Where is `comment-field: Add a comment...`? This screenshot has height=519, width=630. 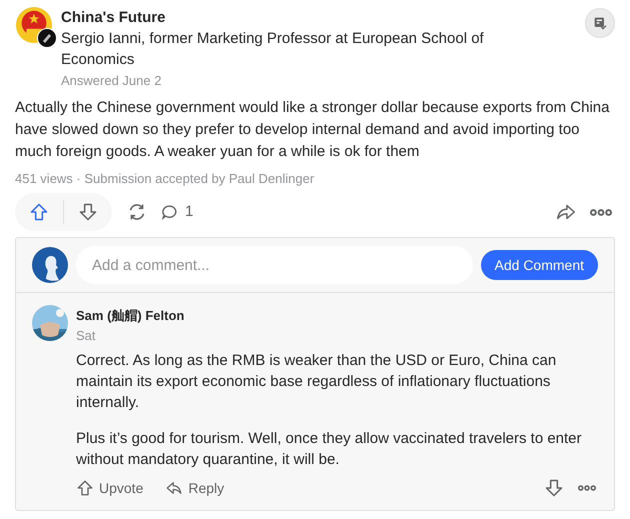 comment-field: Add a comment... is located at coordinates (274, 265).